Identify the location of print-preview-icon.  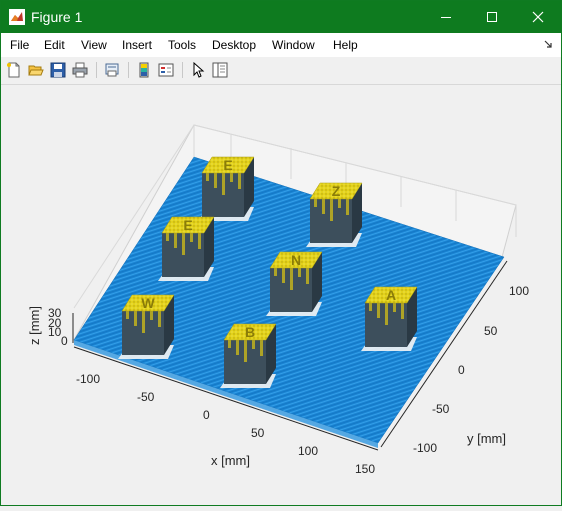
(112, 70).